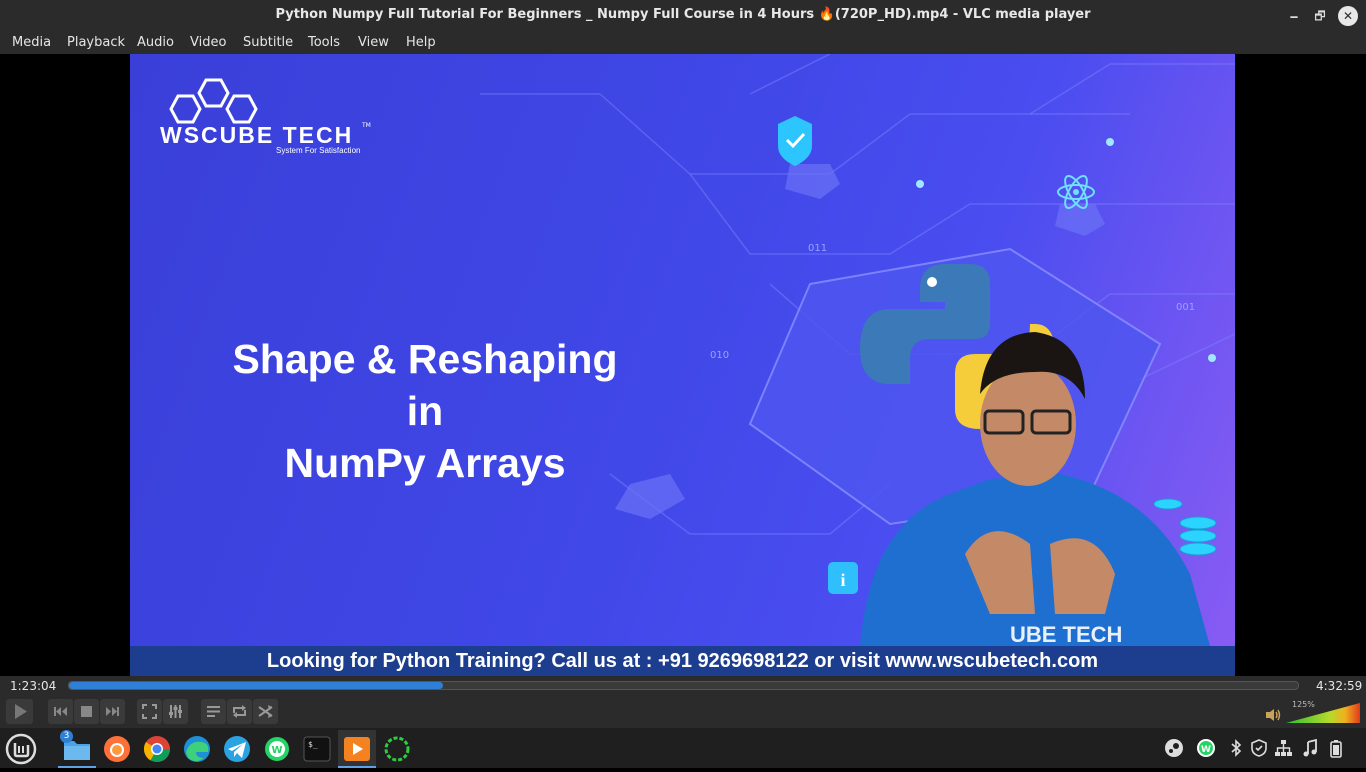 The image size is (1366, 772). What do you see at coordinates (1174, 748) in the screenshot?
I see `steam-icon` at bounding box center [1174, 748].